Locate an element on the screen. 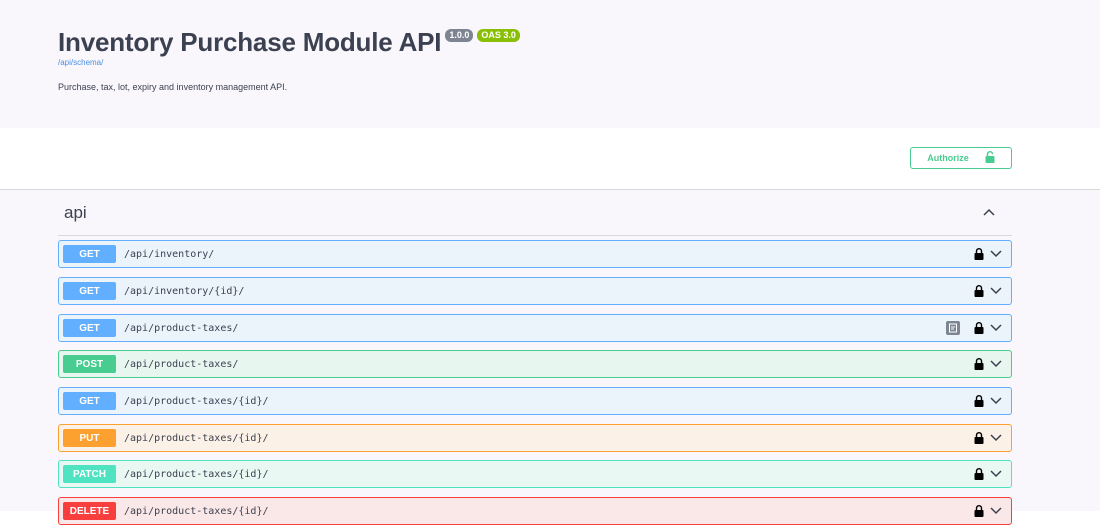 This screenshot has width=1100, height=525. operation-path: /api/inventory/ is located at coordinates (169, 254).